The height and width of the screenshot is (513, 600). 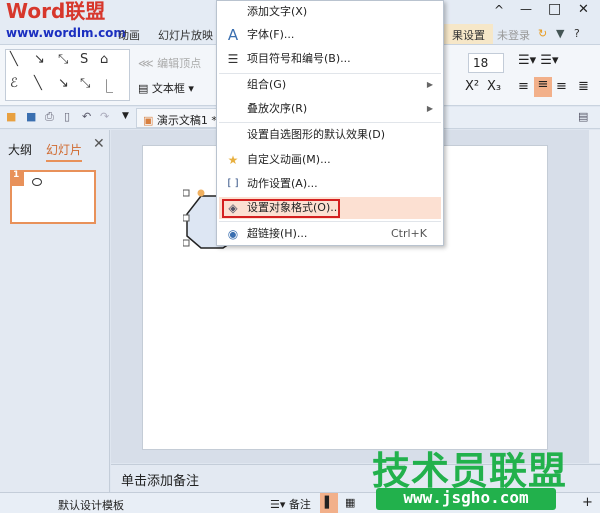 What do you see at coordinates (267, 84) in the screenshot?
I see `menu-label: 组合(G)` at bounding box center [267, 84].